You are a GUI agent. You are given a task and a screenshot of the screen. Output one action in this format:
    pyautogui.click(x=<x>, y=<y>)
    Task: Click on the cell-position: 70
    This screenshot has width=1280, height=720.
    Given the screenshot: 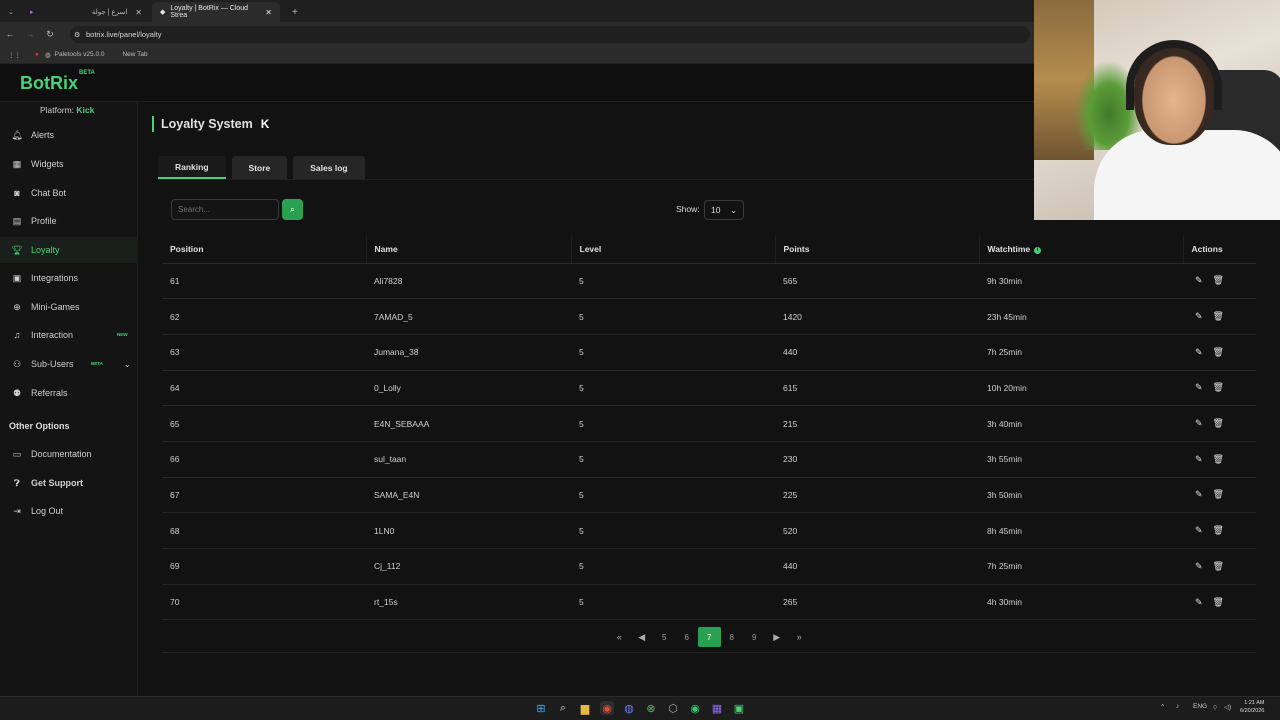 What is the action you would take?
    pyautogui.click(x=264, y=602)
    